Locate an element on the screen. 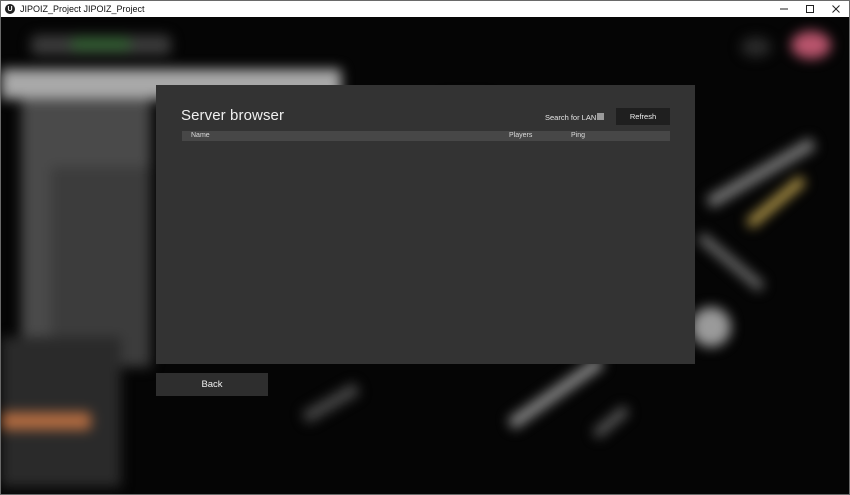  close-button is located at coordinates (836, 9).